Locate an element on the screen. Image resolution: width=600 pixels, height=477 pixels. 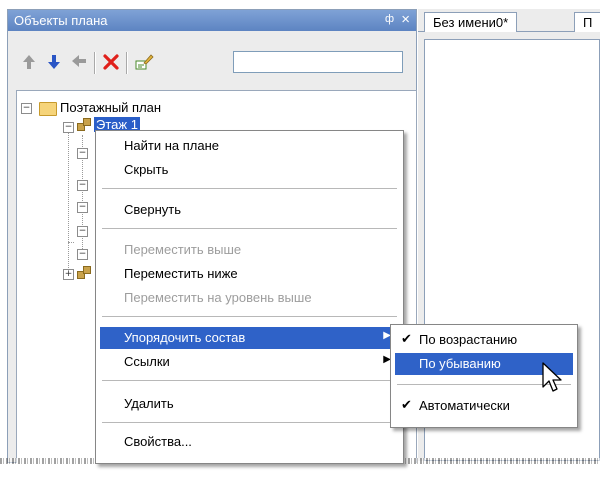
menu-item-links: Ссылки ▶ is located at coordinates (249, 362).